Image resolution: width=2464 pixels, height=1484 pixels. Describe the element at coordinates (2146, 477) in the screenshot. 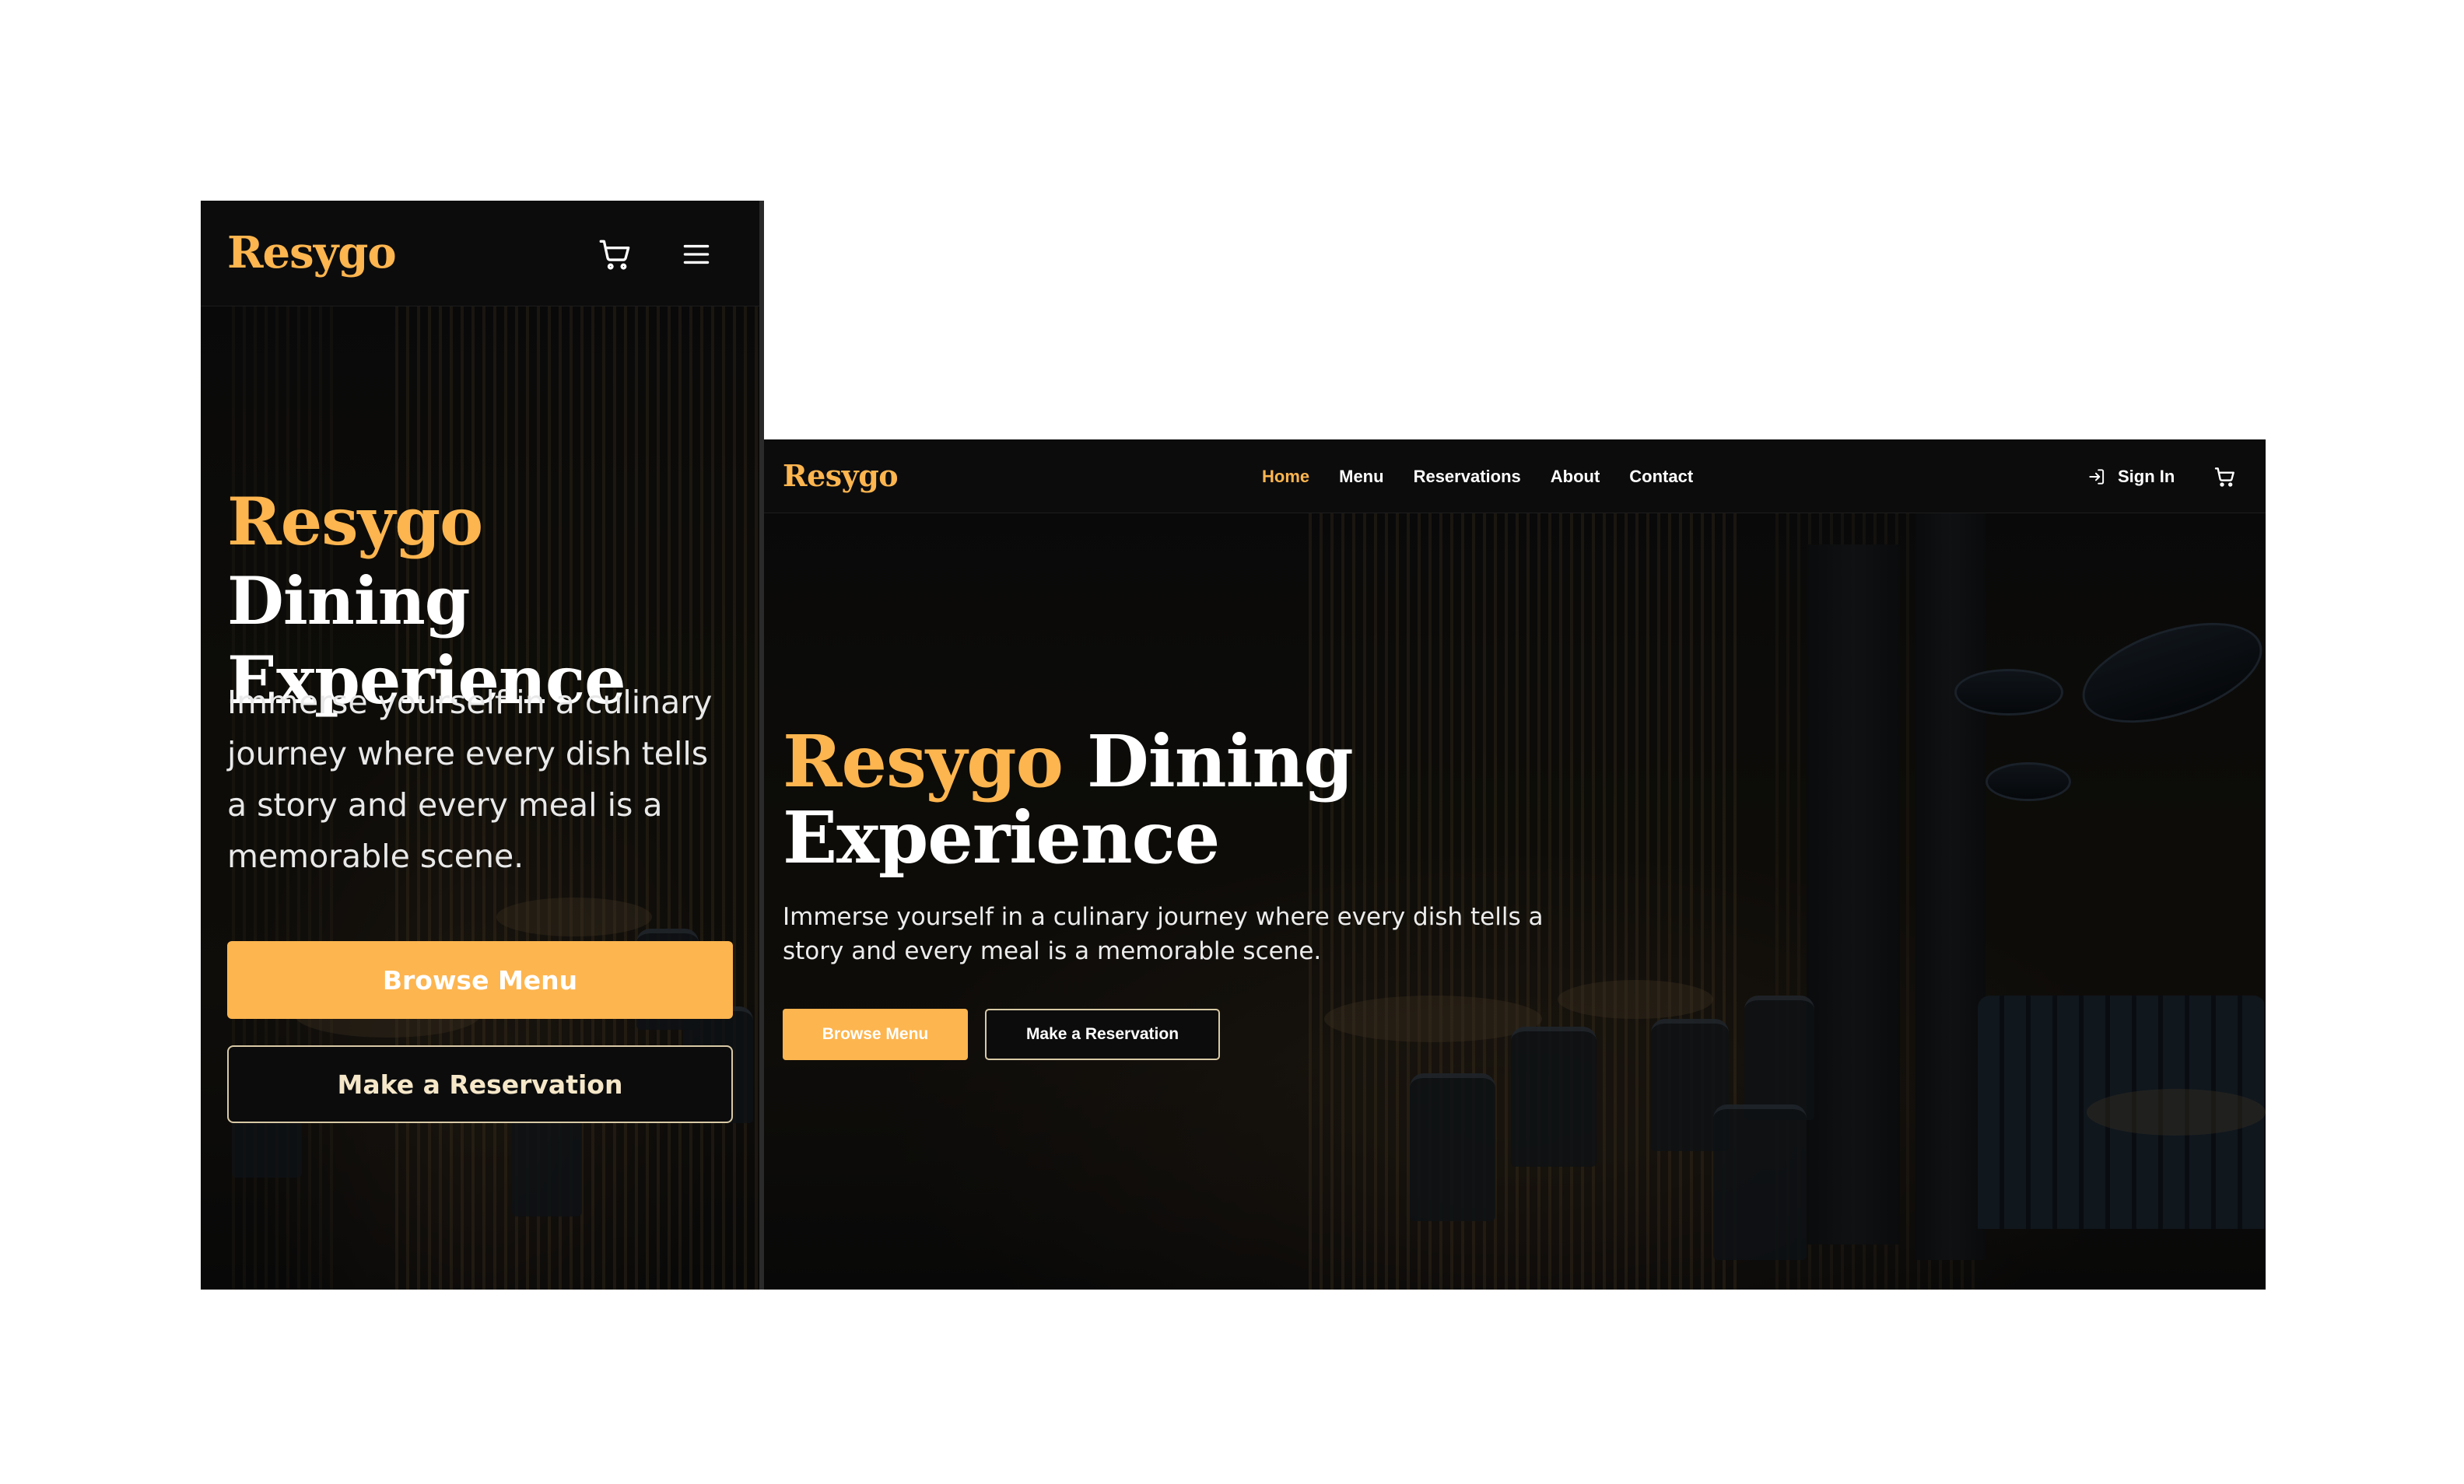

I see `sign-in-label: Sign In` at that location.